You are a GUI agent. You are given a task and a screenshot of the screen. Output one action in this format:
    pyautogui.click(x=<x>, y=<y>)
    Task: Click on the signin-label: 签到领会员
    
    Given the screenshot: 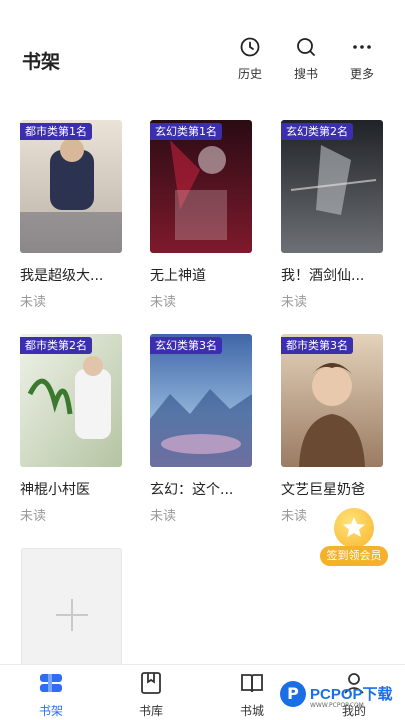 What is the action you would take?
    pyautogui.click(x=354, y=556)
    